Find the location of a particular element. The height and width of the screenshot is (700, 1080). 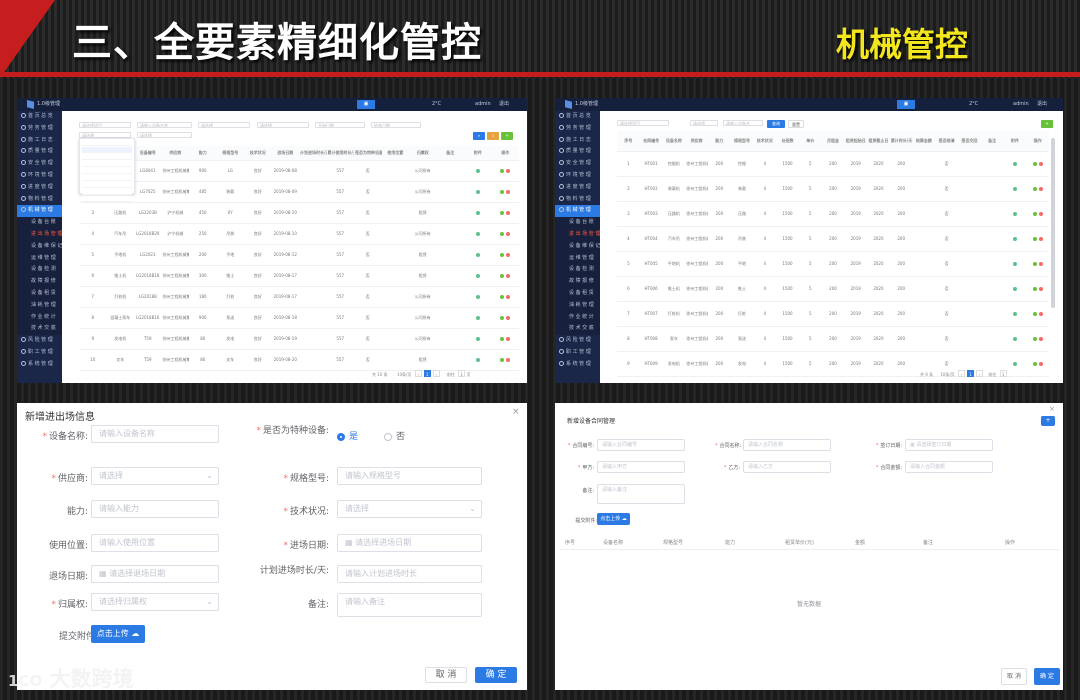

form-input: 请选择 ⌄ is located at coordinates (155, 476).